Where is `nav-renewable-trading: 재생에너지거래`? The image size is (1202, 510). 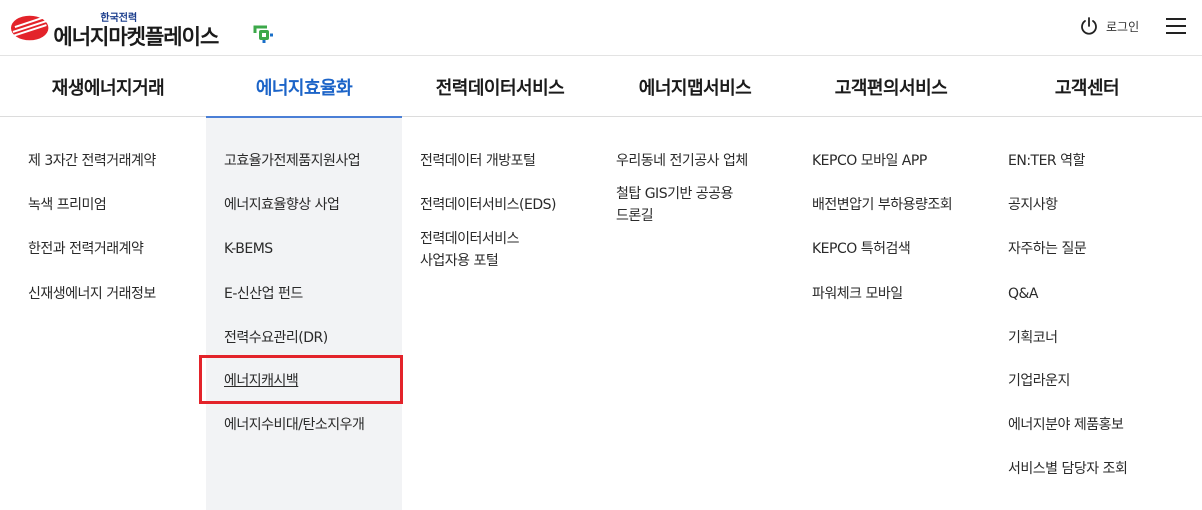 nav-renewable-trading: 재생에너지거래 is located at coordinates (108, 87).